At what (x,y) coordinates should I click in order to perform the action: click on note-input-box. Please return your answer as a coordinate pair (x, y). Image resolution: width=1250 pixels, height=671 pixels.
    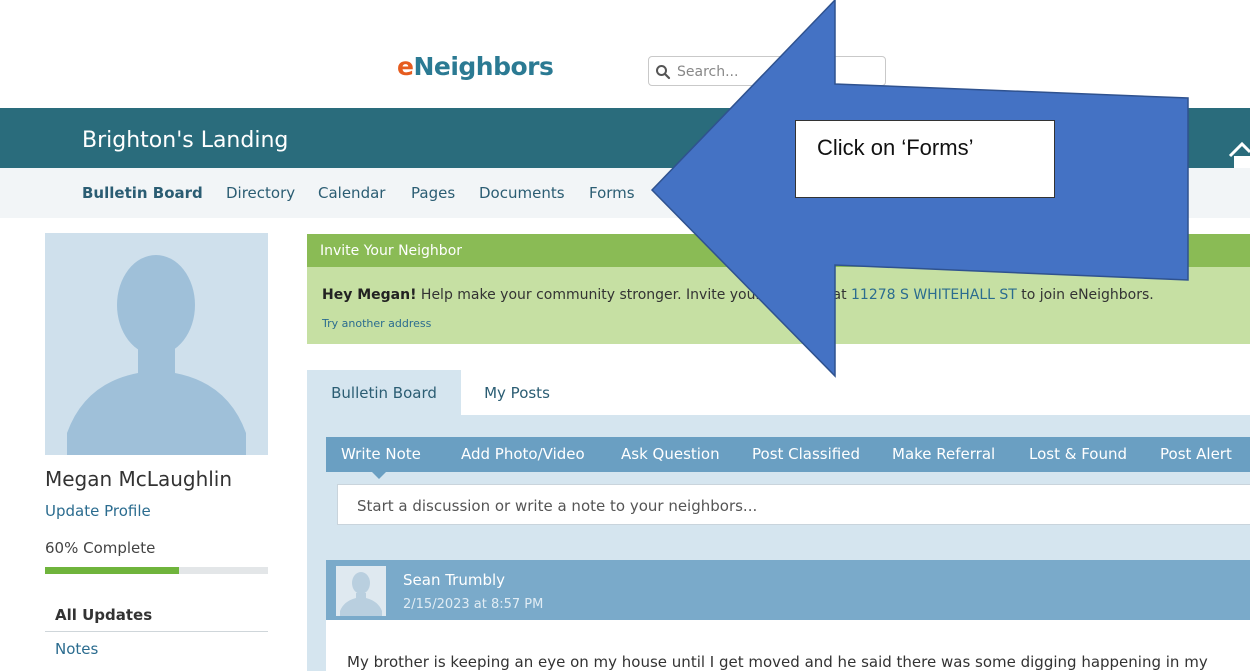
    Looking at the image, I should click on (793, 504).